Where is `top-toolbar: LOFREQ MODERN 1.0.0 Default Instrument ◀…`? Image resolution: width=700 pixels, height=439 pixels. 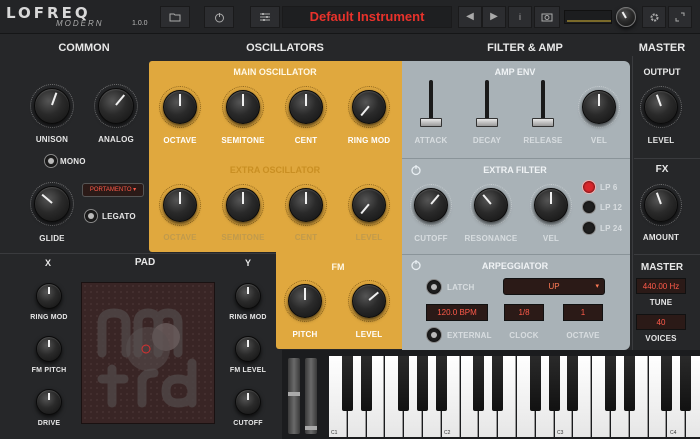 top-toolbar: LOFREQ MODERN 1.0.0 Default Instrument ◀… is located at coordinates (350, 17).